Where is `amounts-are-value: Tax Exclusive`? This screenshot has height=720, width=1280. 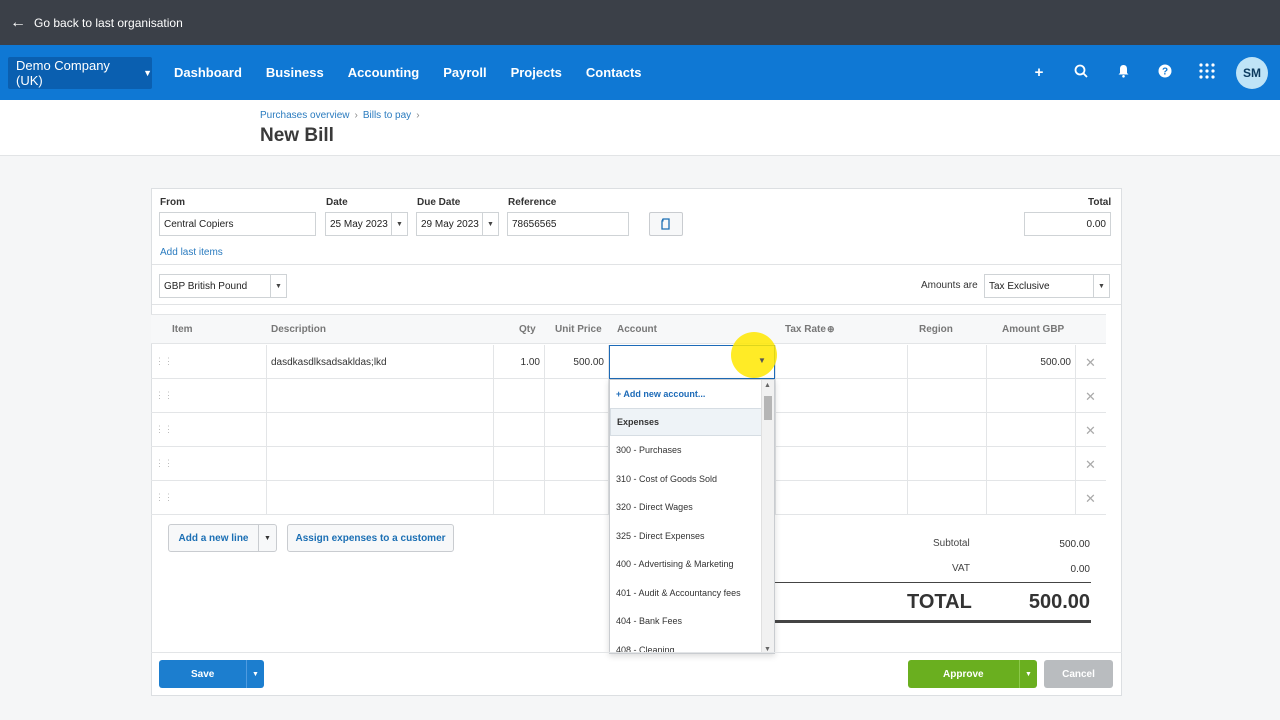
amounts-are-value: Tax Exclusive is located at coordinates (1019, 286).